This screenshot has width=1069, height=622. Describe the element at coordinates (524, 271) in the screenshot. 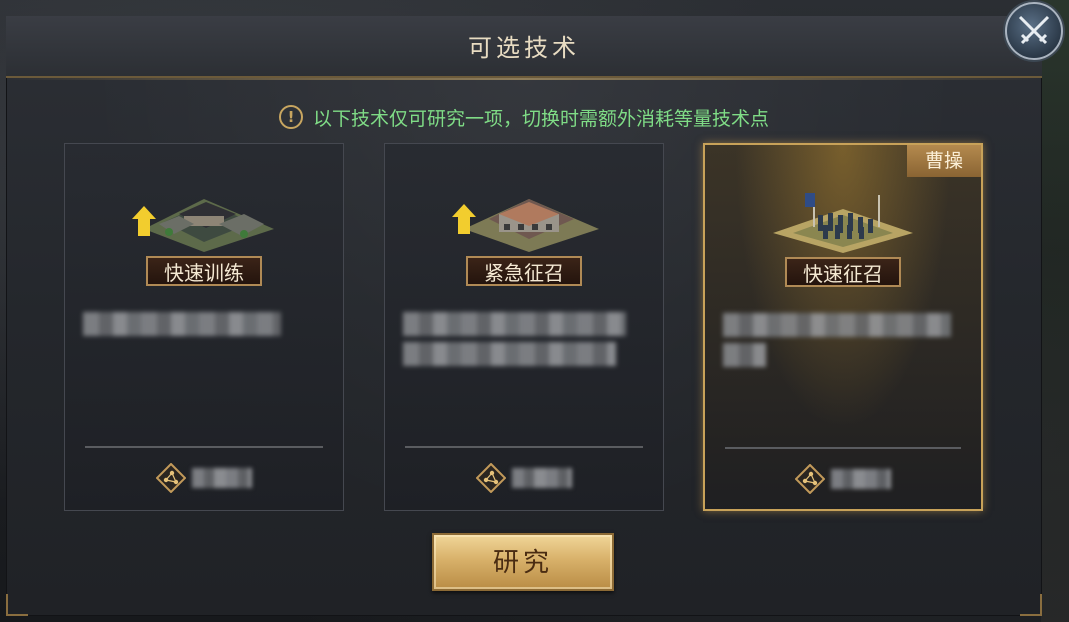

I see `tech-name-label: 紧急征召` at that location.